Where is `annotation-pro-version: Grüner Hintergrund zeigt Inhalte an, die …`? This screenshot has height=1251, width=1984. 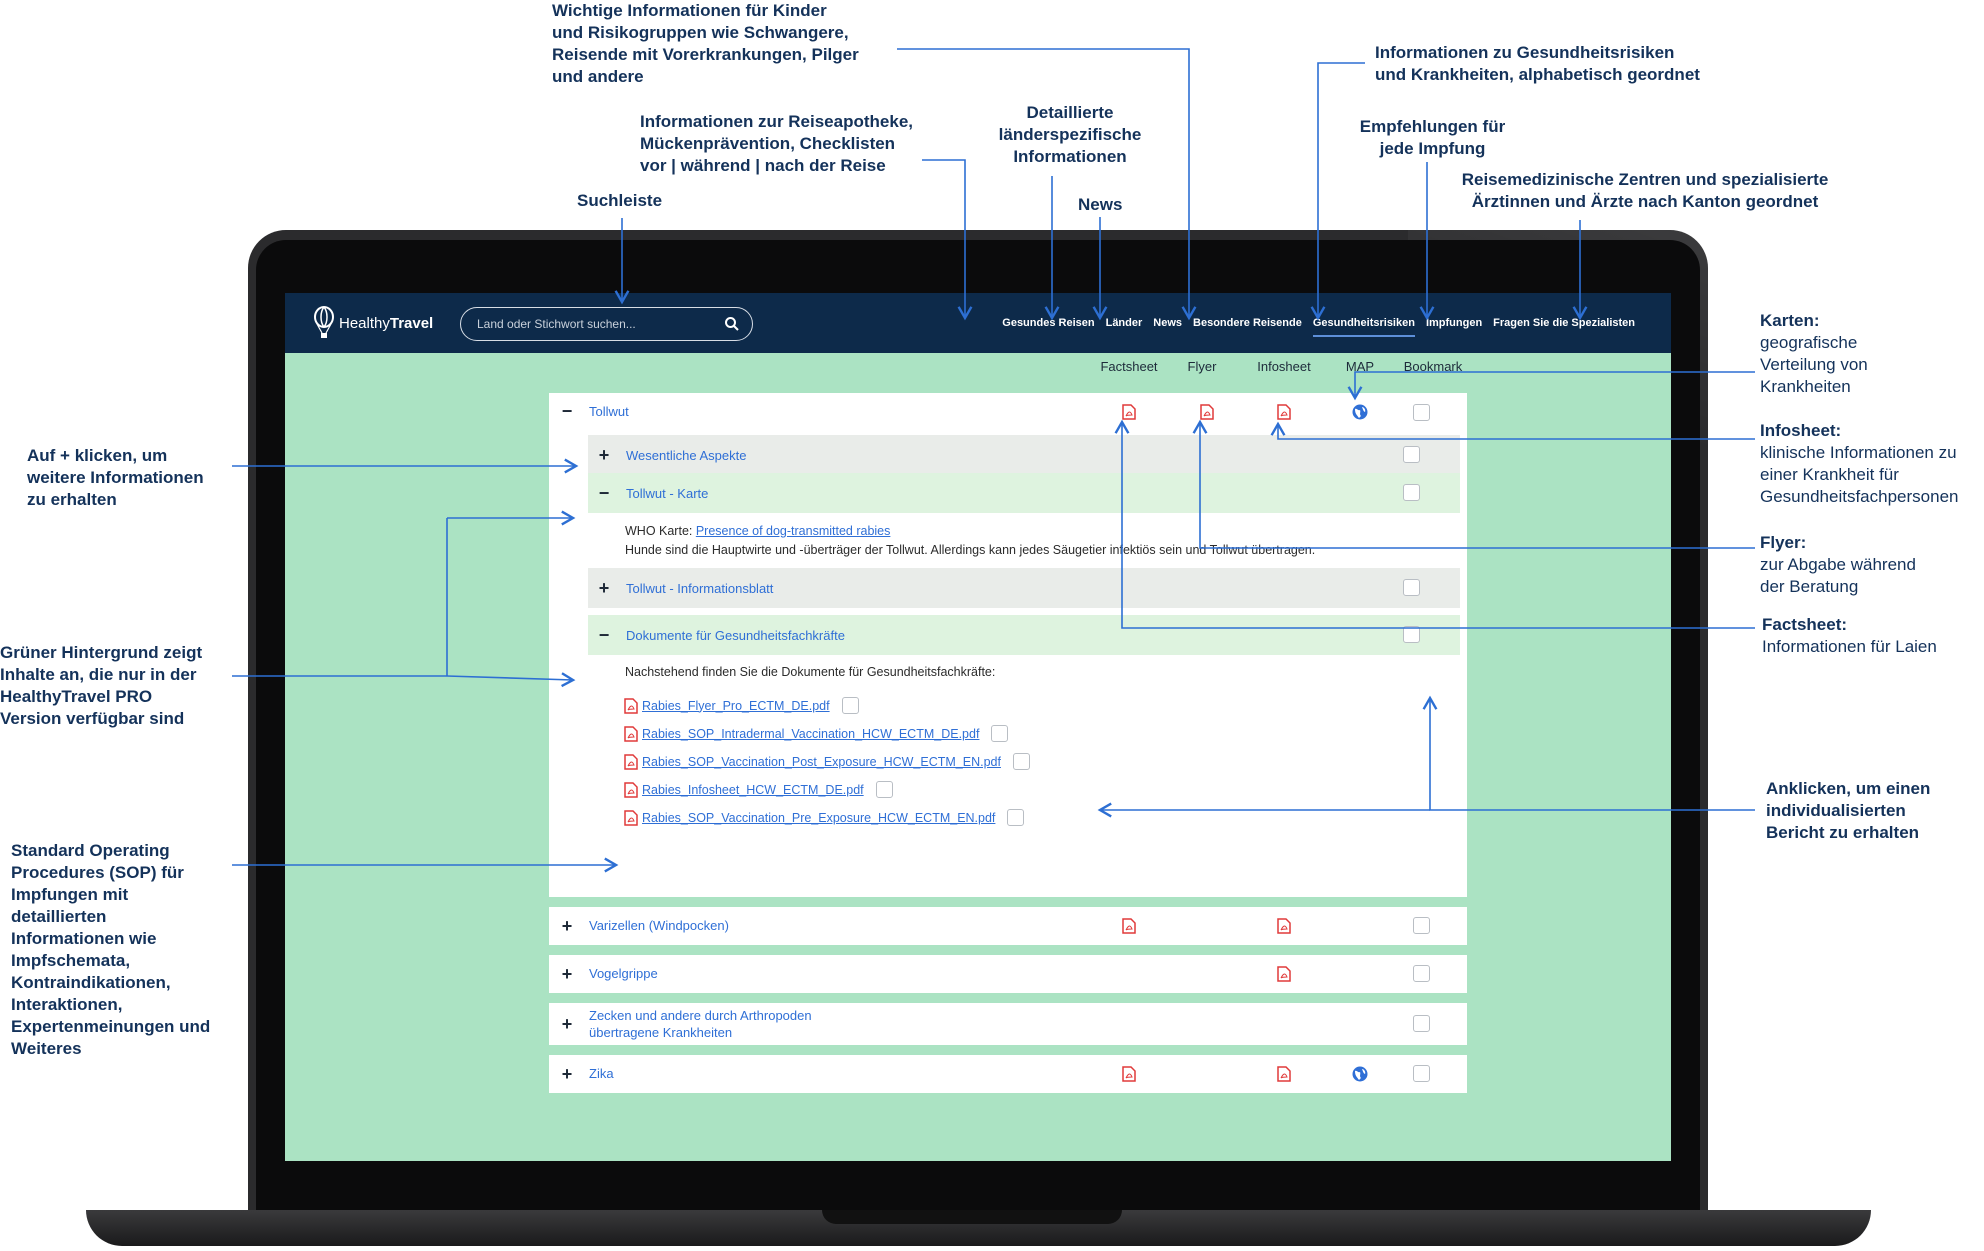
annotation-pro-version: Grüner Hintergrund zeigt Inhalte an, die … is located at coordinates (101, 685).